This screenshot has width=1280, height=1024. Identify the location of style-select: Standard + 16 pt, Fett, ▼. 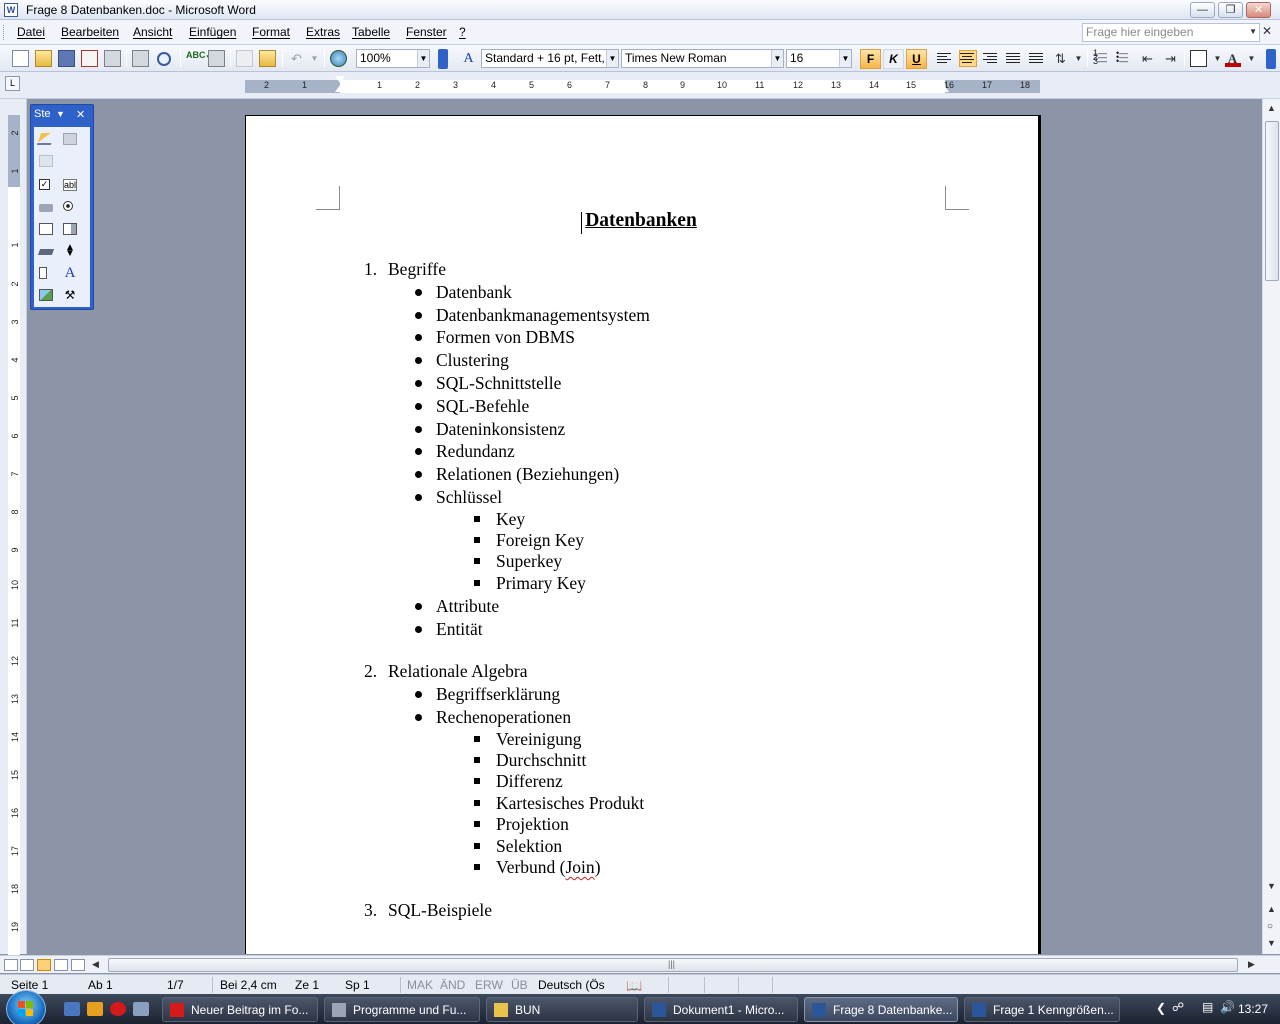
(550, 58).